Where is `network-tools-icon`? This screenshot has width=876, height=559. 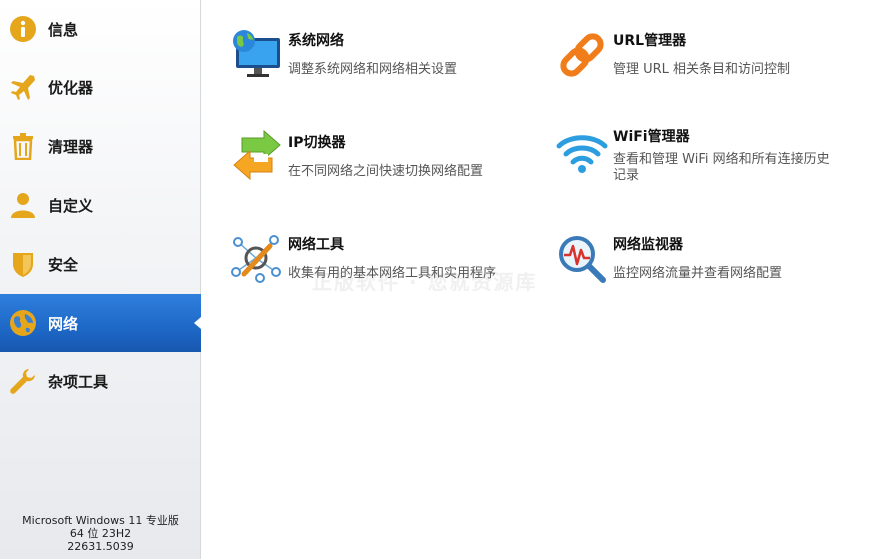
network-tools-icon is located at coordinates (257, 259).